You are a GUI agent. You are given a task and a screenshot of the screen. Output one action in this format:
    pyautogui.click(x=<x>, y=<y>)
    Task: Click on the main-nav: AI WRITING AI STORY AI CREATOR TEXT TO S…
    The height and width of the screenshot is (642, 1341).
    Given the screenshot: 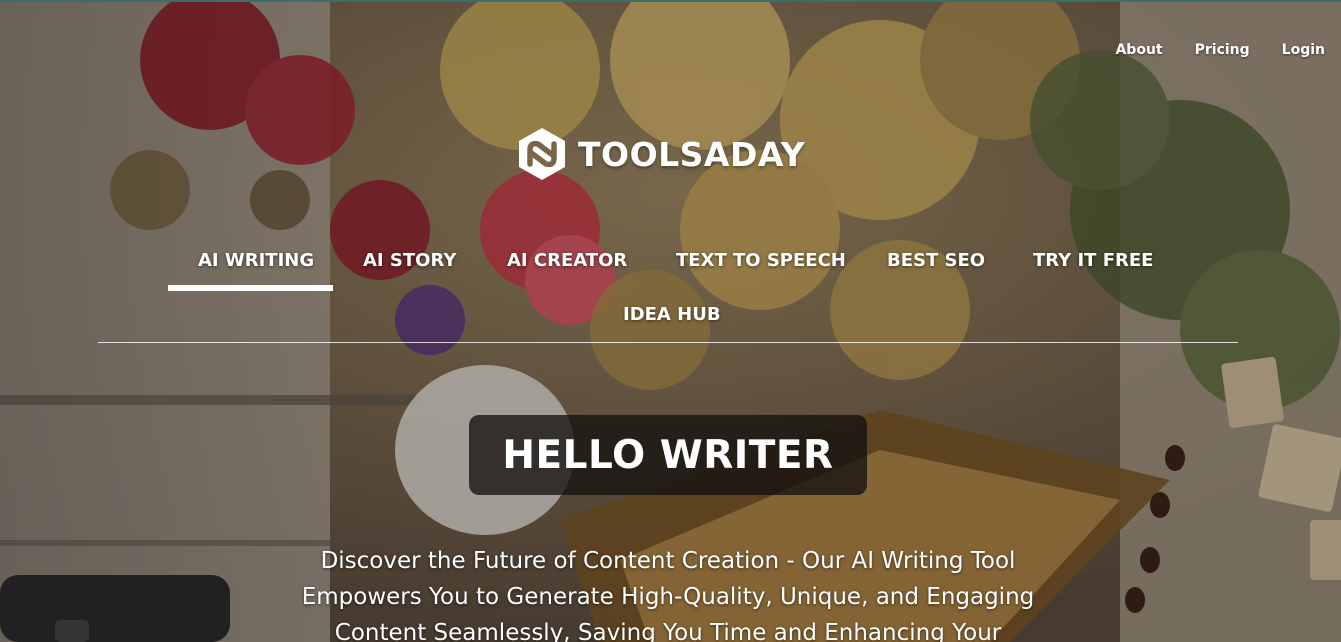 What is the action you would take?
    pyautogui.click(x=668, y=291)
    